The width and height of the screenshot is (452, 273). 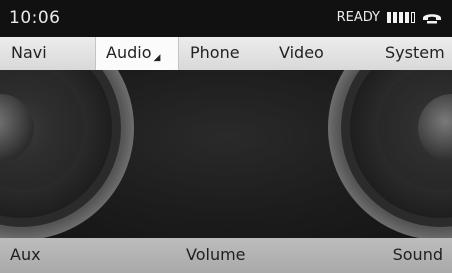 I want to click on menu-item-audio: Audio ◢, so click(x=137, y=53).